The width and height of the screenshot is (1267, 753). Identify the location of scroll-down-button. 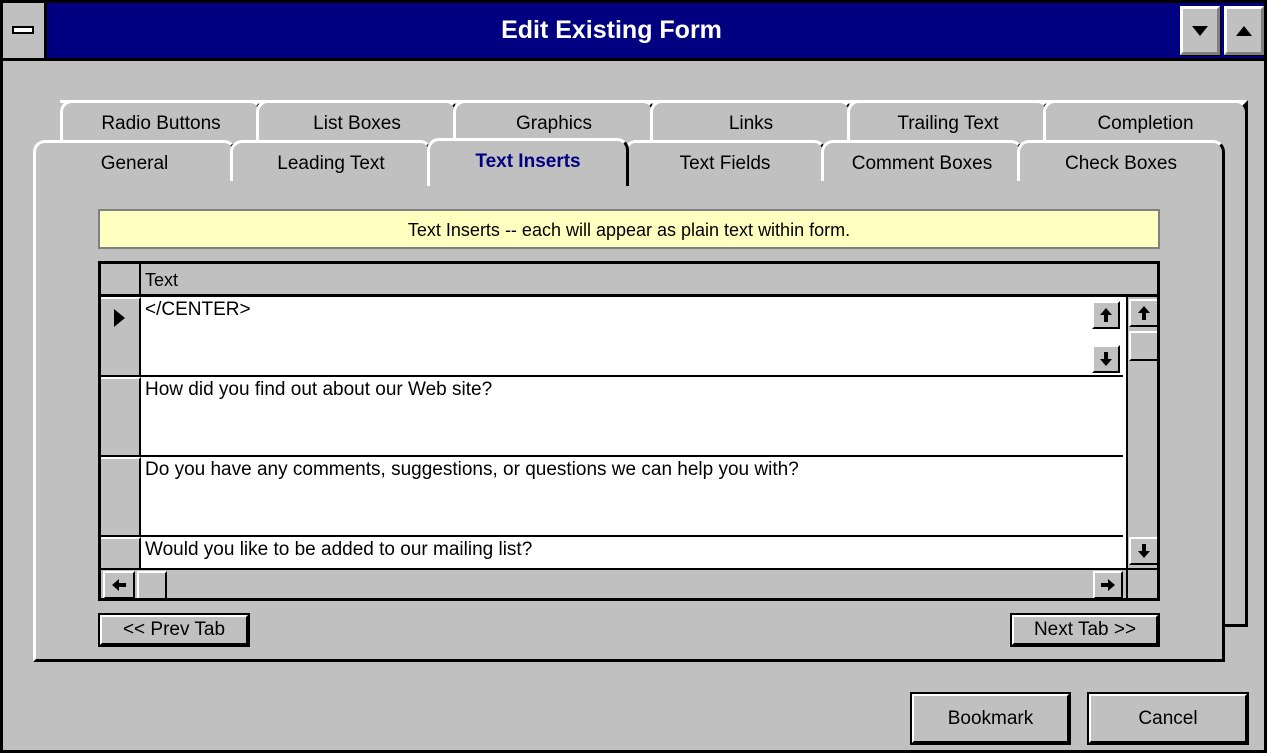
(1143, 551).